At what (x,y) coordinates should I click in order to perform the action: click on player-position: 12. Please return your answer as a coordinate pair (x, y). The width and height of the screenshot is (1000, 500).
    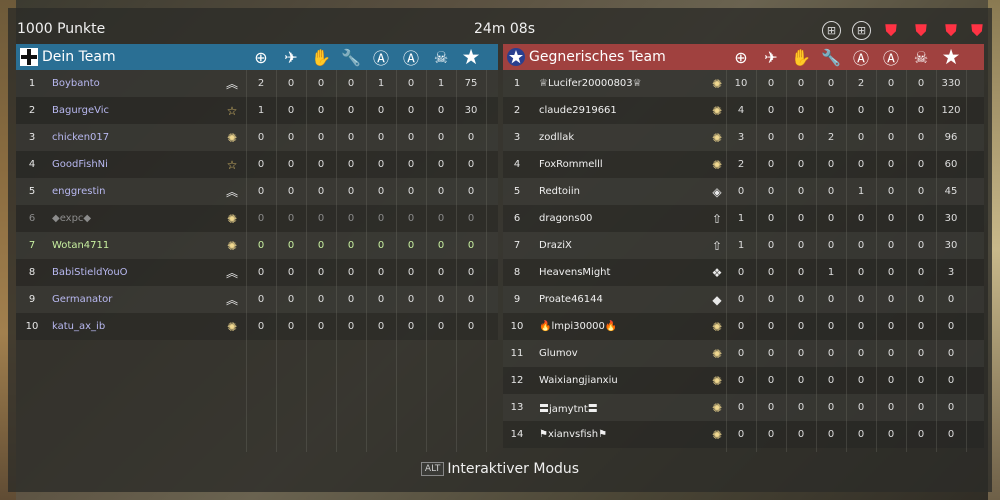
    Looking at the image, I should click on (517, 380).